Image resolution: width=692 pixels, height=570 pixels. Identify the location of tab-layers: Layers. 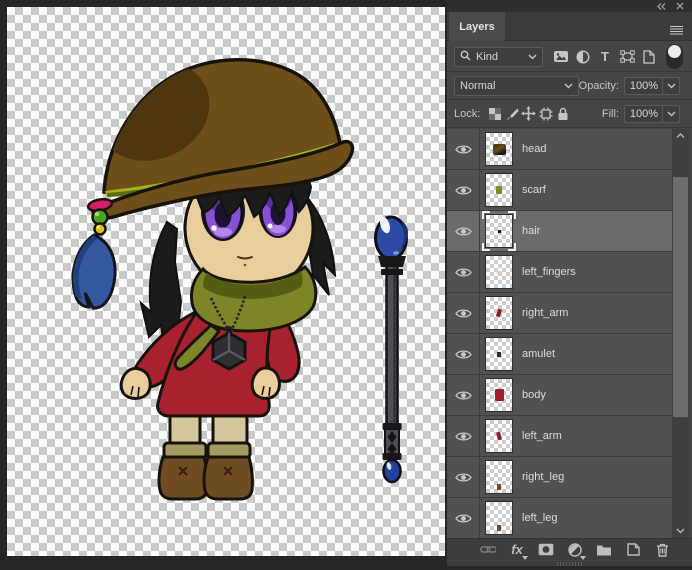
(477, 26).